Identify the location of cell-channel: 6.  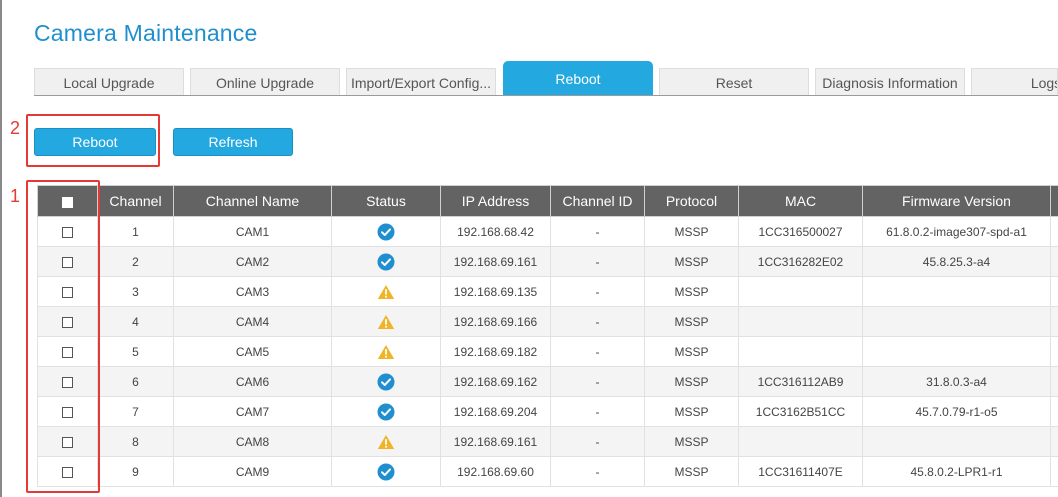
(135, 381).